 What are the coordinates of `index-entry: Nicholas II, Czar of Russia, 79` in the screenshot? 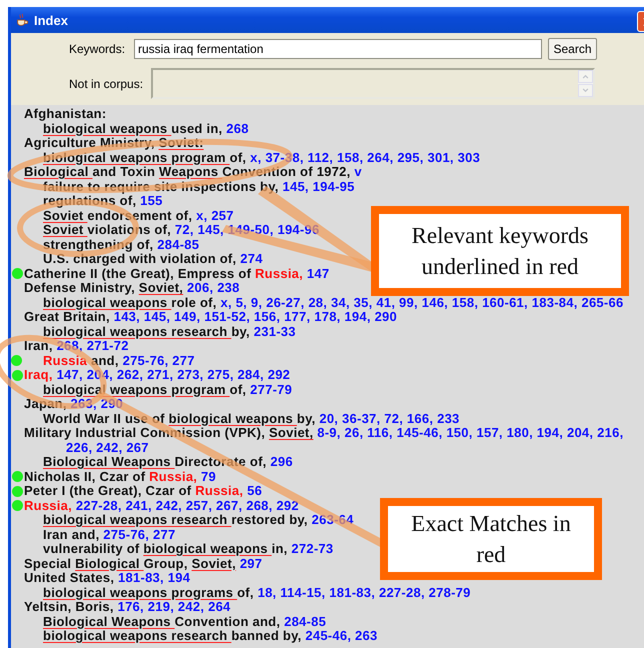 It's located at (120, 477).